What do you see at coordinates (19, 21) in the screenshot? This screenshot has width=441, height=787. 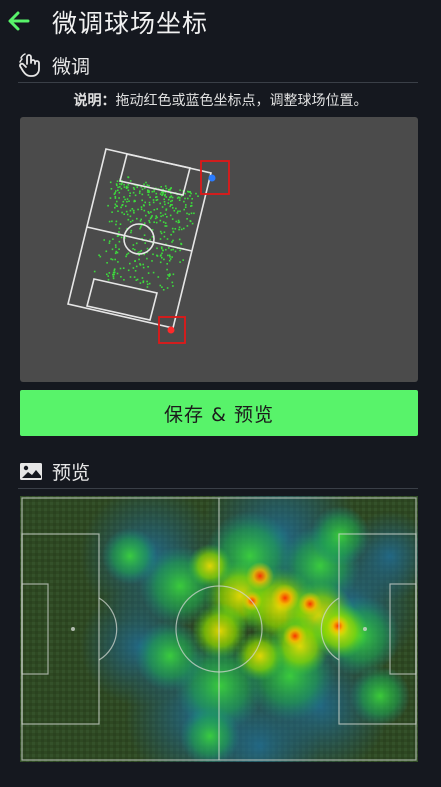 I see `arrow-left-icon` at bounding box center [19, 21].